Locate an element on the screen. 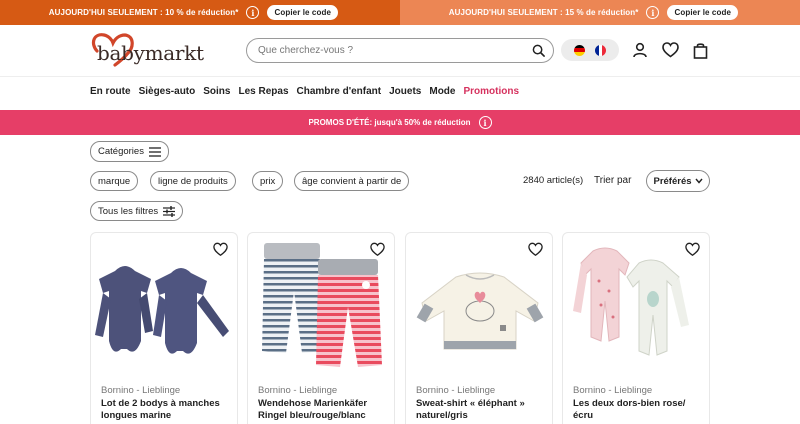 The height and width of the screenshot is (424, 800). filter-chip-prix: prix is located at coordinates (268, 181).